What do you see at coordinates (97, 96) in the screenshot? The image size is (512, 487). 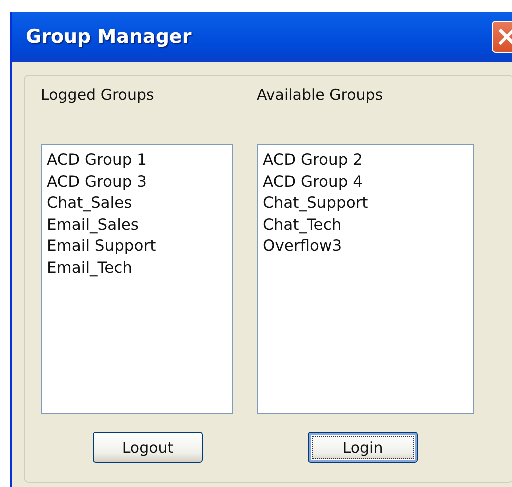 I see `list-label: Logged Groups` at bounding box center [97, 96].